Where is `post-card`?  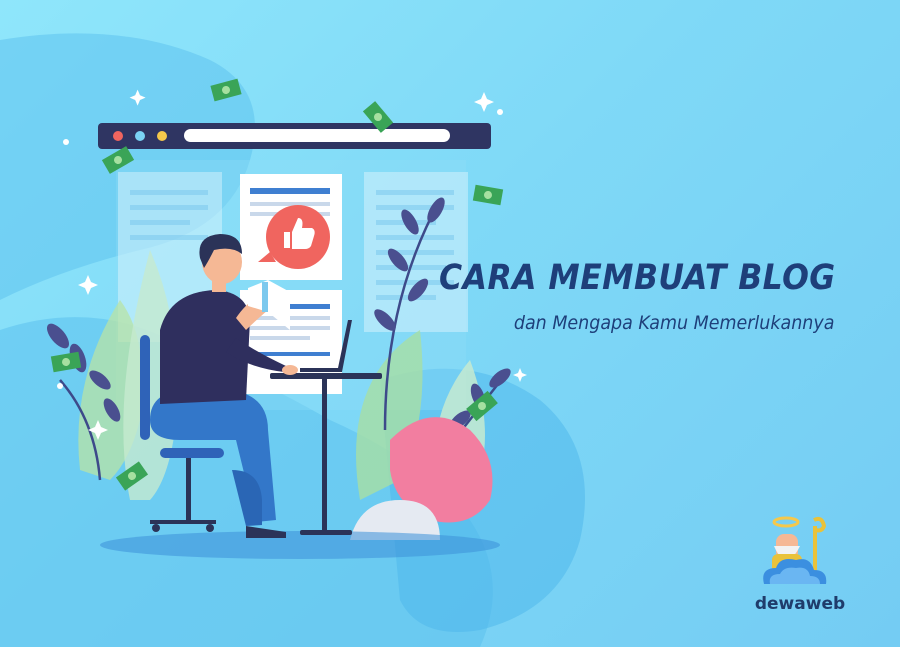 post-card is located at coordinates (291, 227).